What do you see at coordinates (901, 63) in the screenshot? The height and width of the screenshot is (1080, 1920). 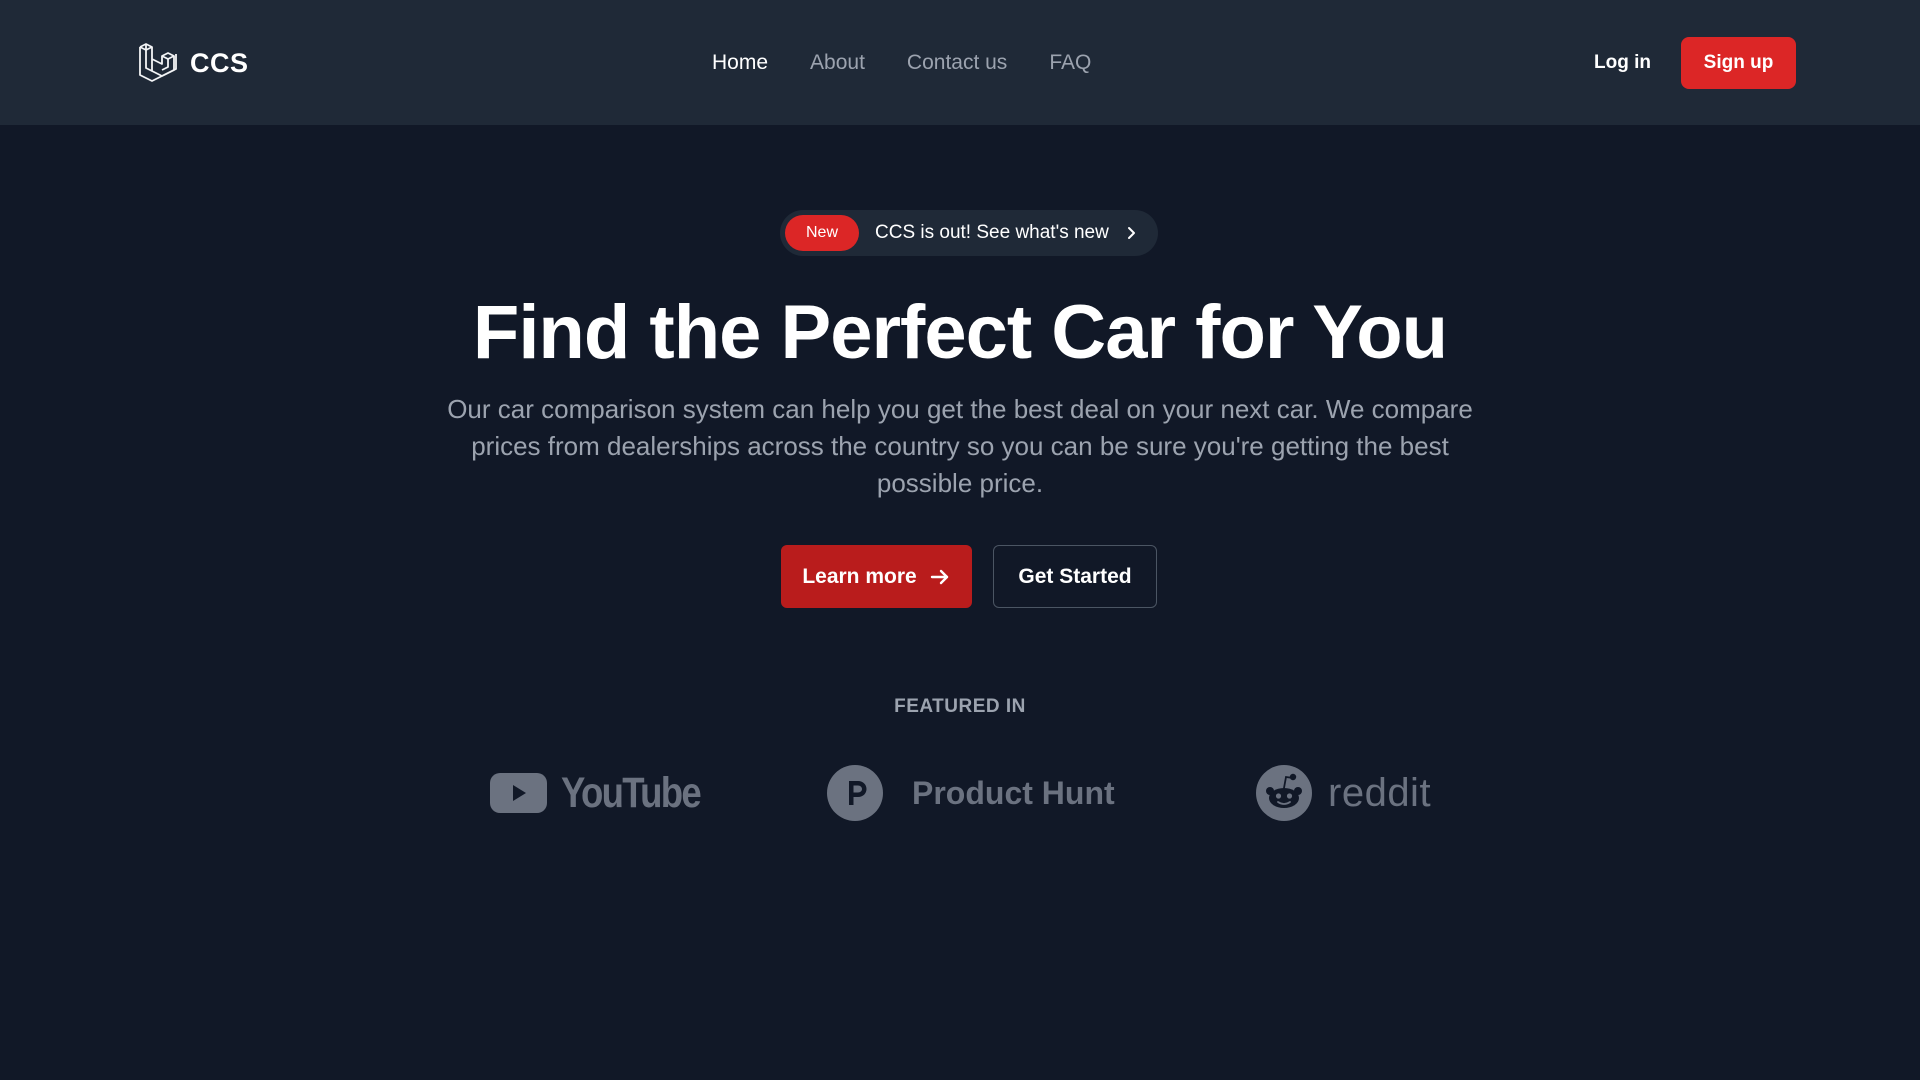 I see `main-nav: Home About Contact us FAQ` at bounding box center [901, 63].